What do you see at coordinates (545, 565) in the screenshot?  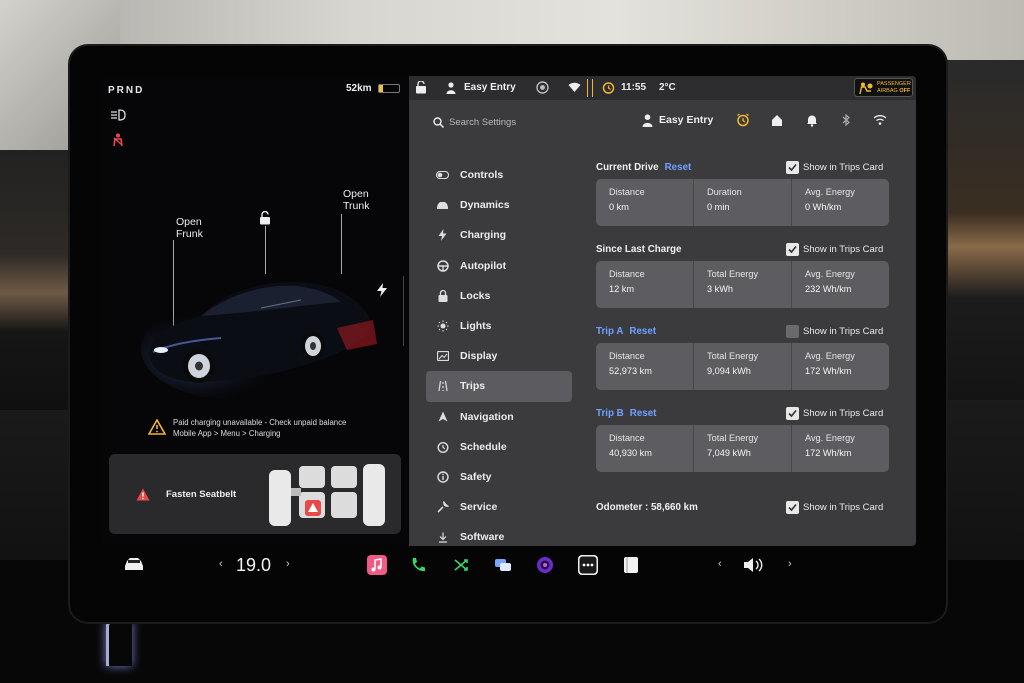 I see `camera-app-icon` at bounding box center [545, 565].